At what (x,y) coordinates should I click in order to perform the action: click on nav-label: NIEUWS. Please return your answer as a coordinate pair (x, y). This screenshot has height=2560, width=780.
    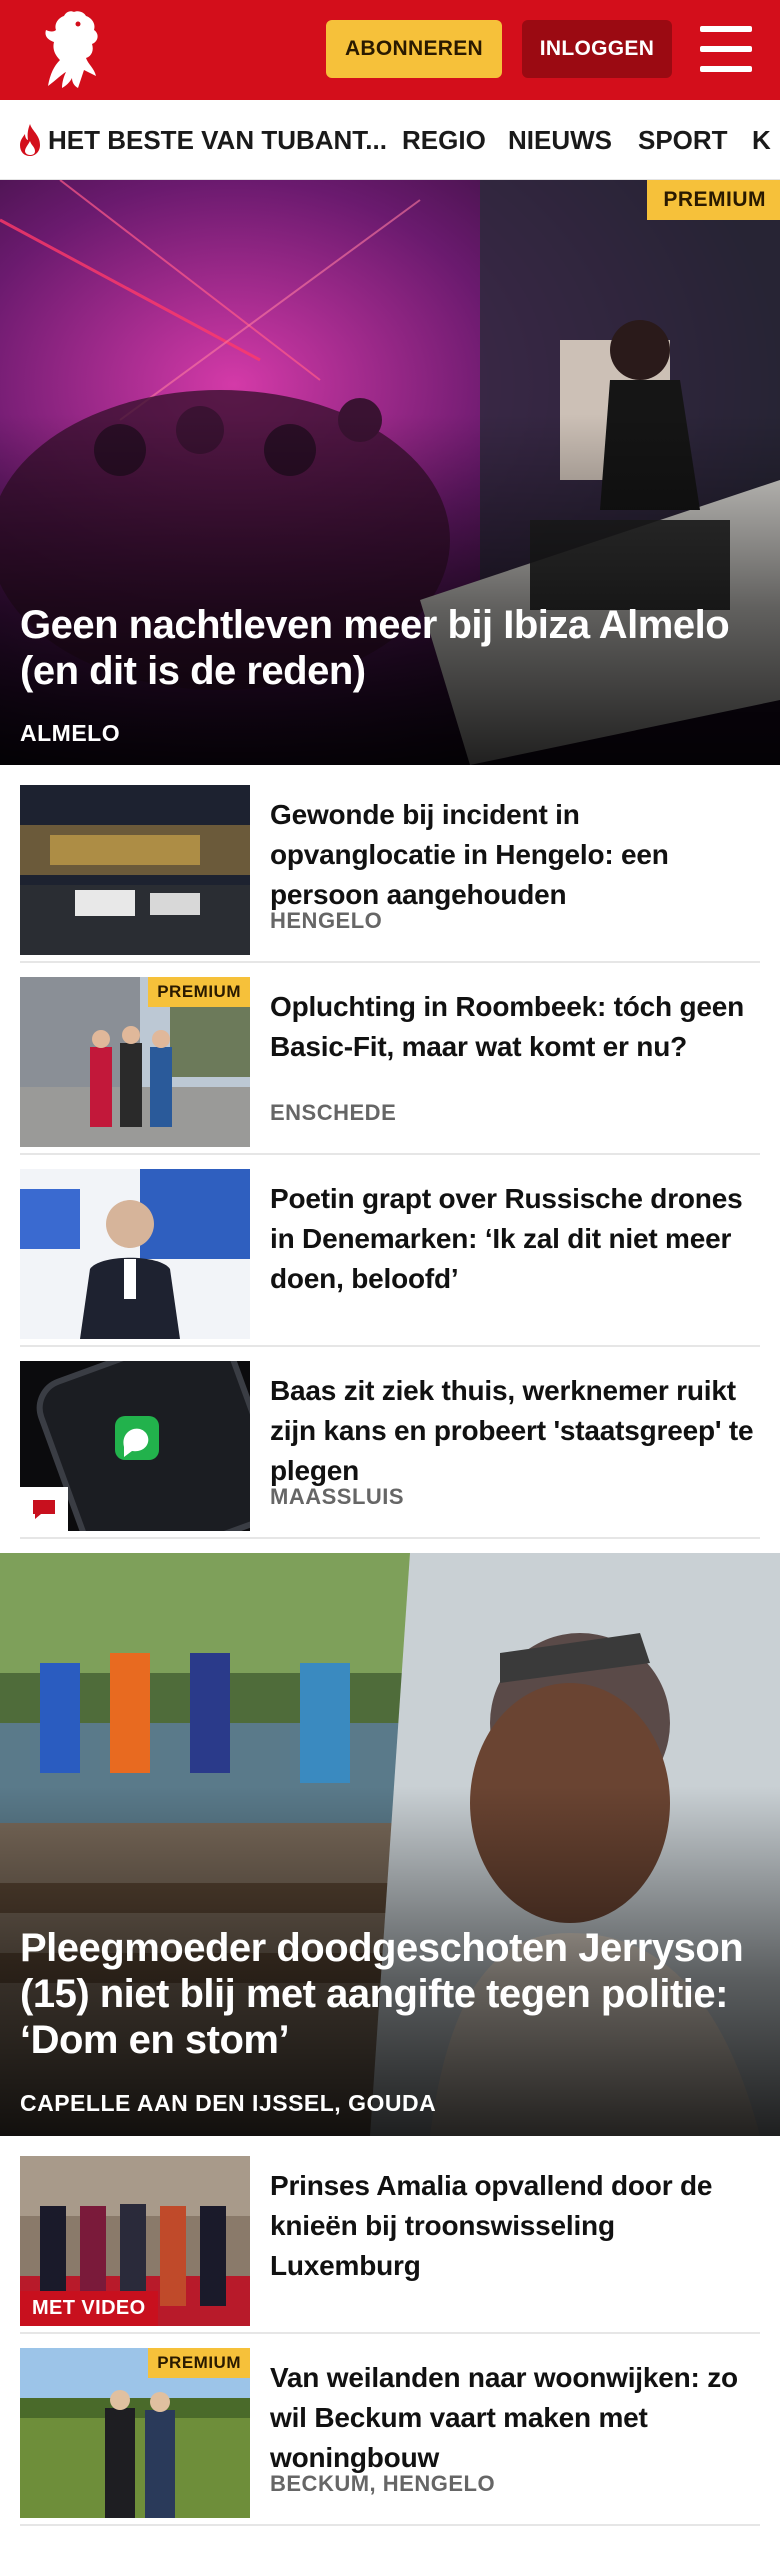
    Looking at the image, I should click on (560, 139).